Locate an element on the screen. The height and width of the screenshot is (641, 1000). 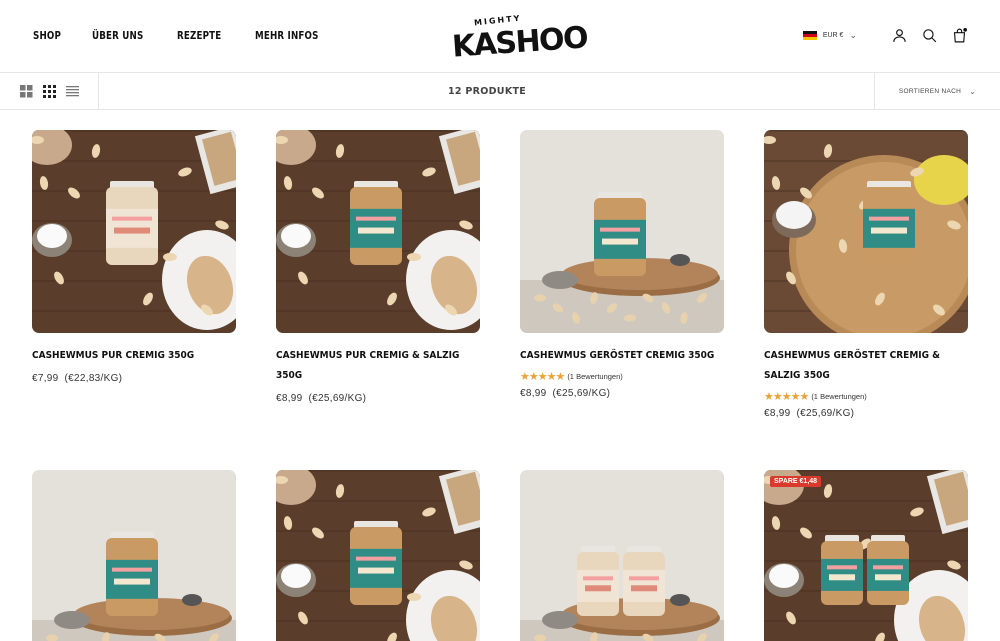
grid-4-icon is located at coordinates (49, 91).